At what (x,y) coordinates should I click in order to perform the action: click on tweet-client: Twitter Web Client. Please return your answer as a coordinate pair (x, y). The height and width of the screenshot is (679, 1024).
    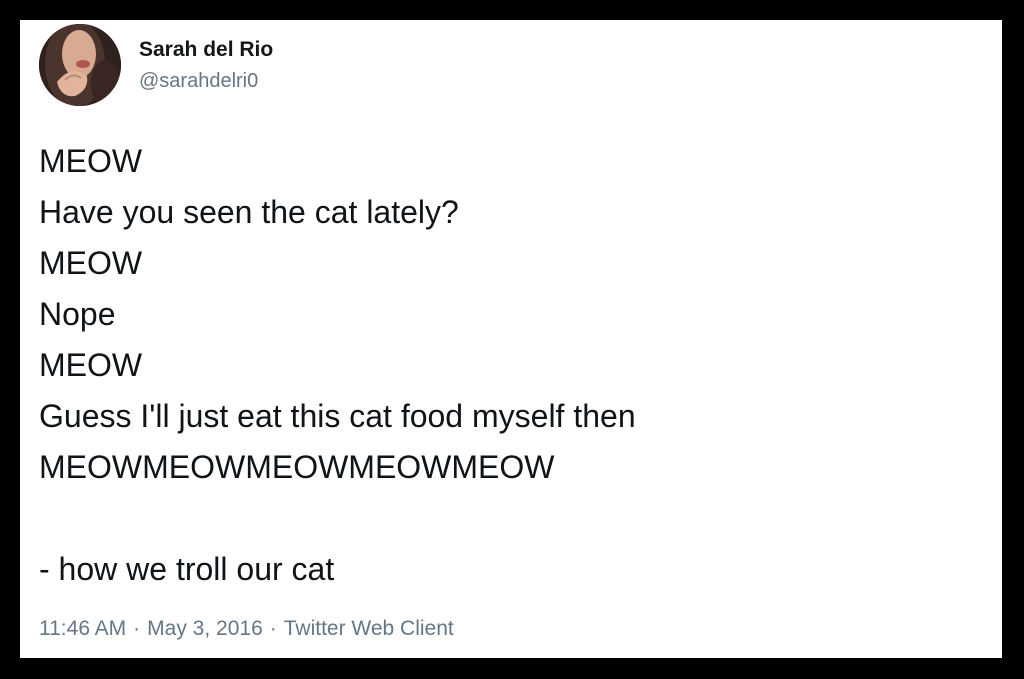
    Looking at the image, I should click on (369, 628).